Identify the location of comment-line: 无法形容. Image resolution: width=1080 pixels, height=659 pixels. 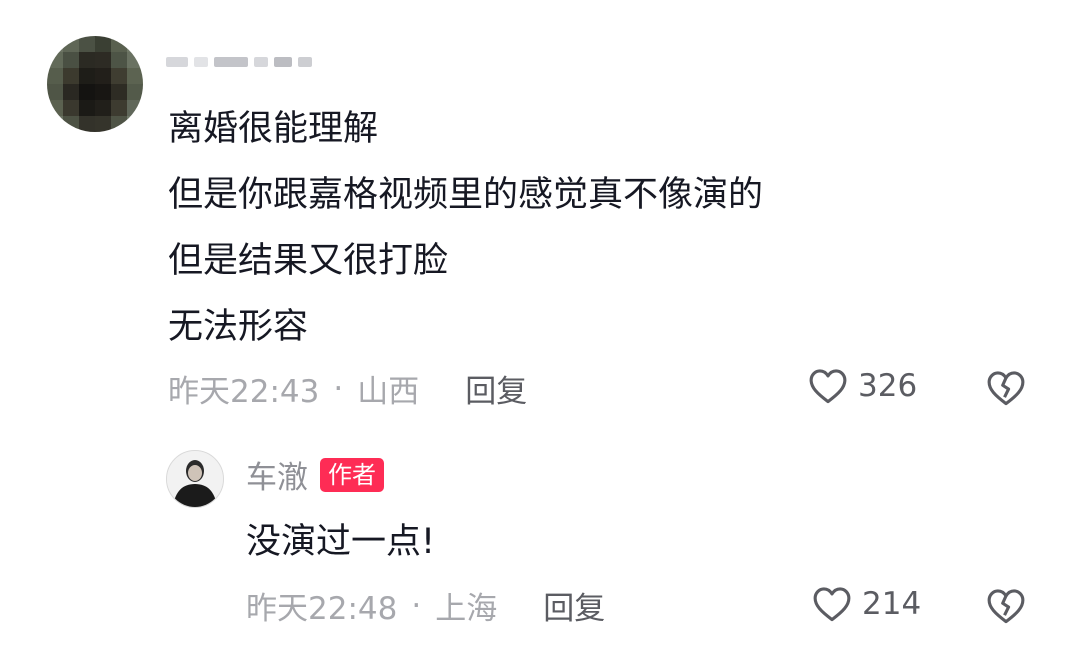
(238, 327).